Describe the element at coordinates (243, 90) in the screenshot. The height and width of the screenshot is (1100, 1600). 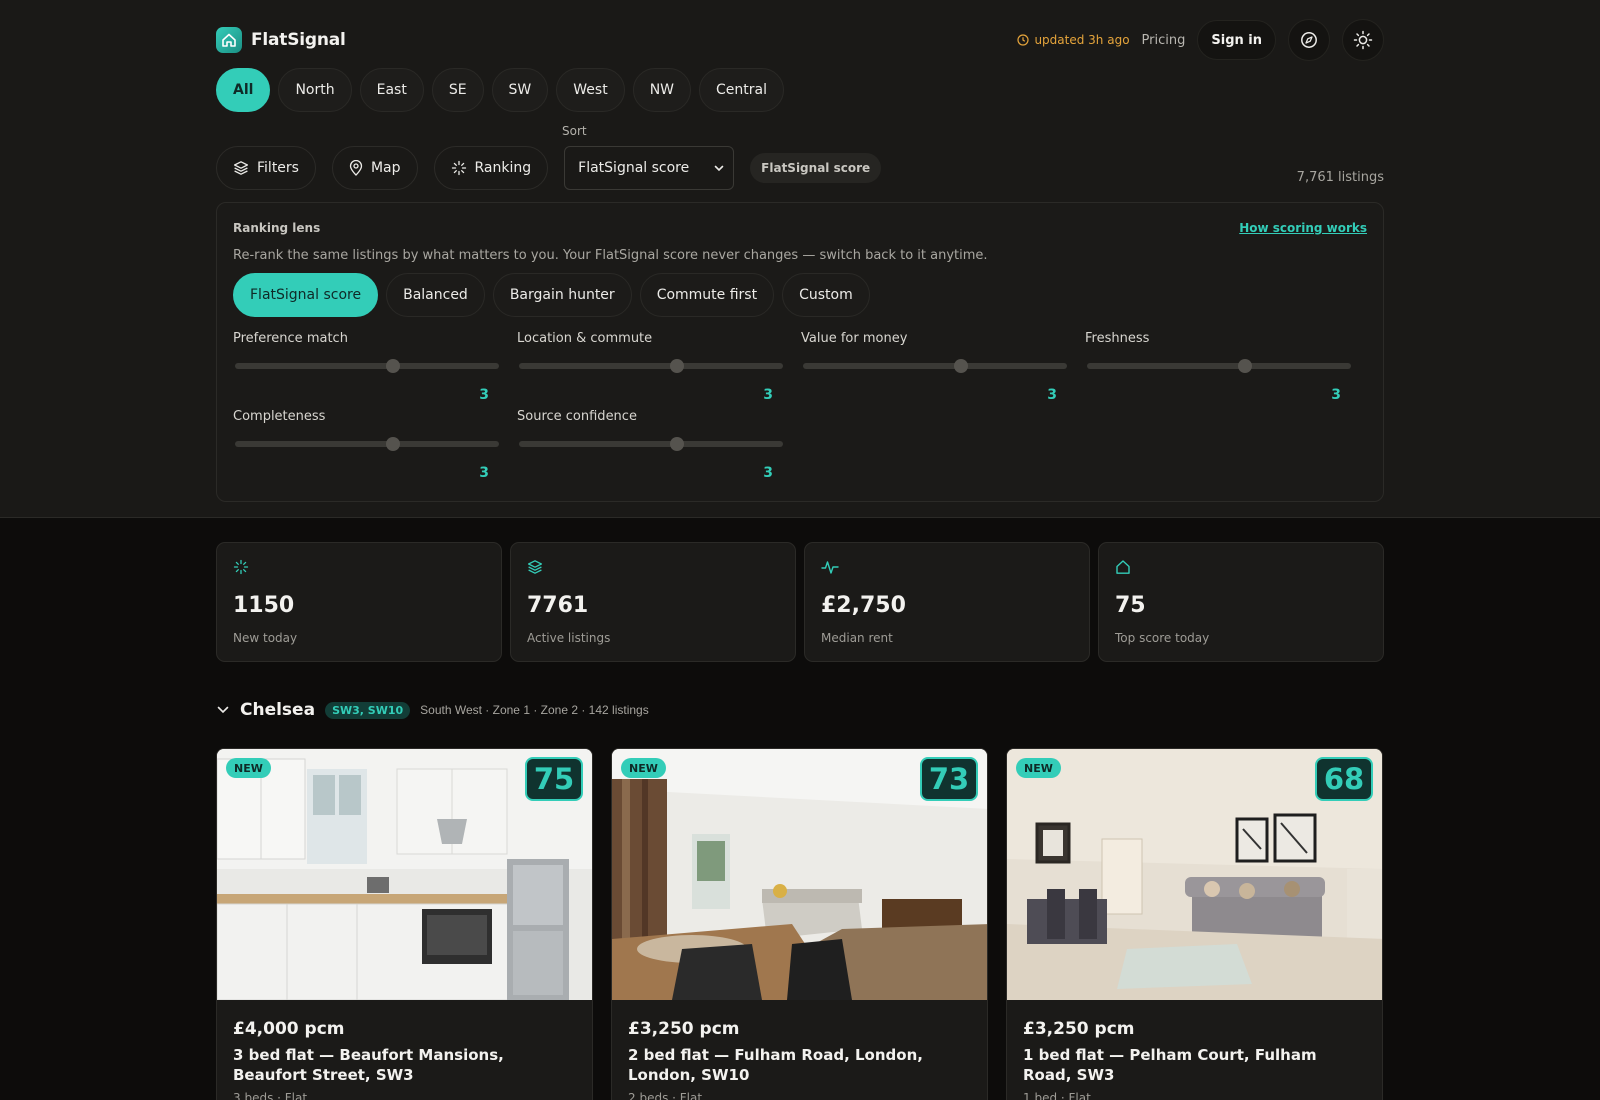
I see `region-pill-all: All` at that location.